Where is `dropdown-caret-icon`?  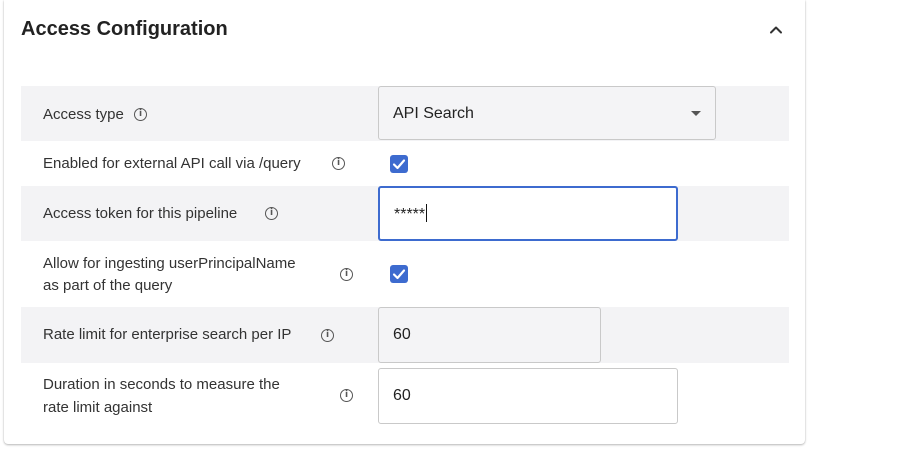
dropdown-caret-icon is located at coordinates (696, 113).